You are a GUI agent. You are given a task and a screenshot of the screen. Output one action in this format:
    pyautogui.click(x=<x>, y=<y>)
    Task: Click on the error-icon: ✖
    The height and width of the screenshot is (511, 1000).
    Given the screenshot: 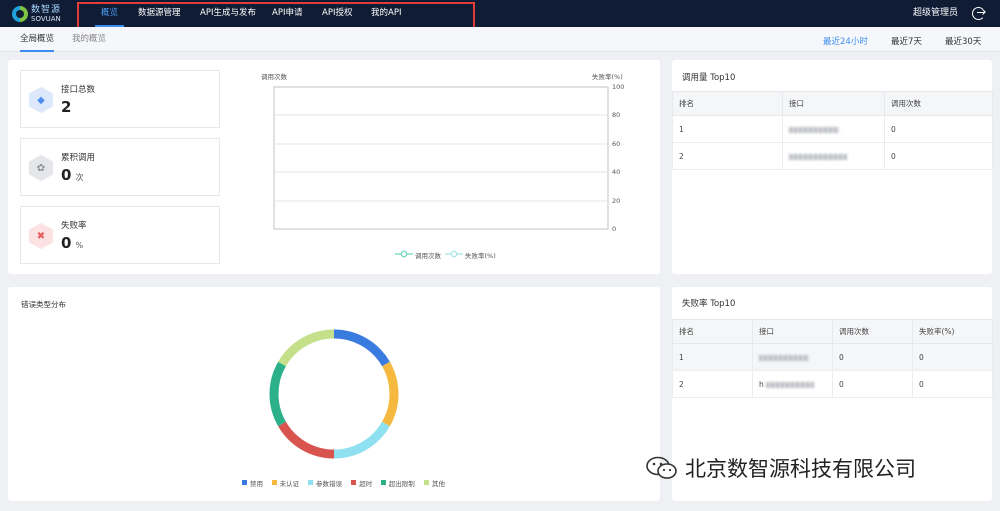 What is the action you would take?
    pyautogui.click(x=41, y=236)
    